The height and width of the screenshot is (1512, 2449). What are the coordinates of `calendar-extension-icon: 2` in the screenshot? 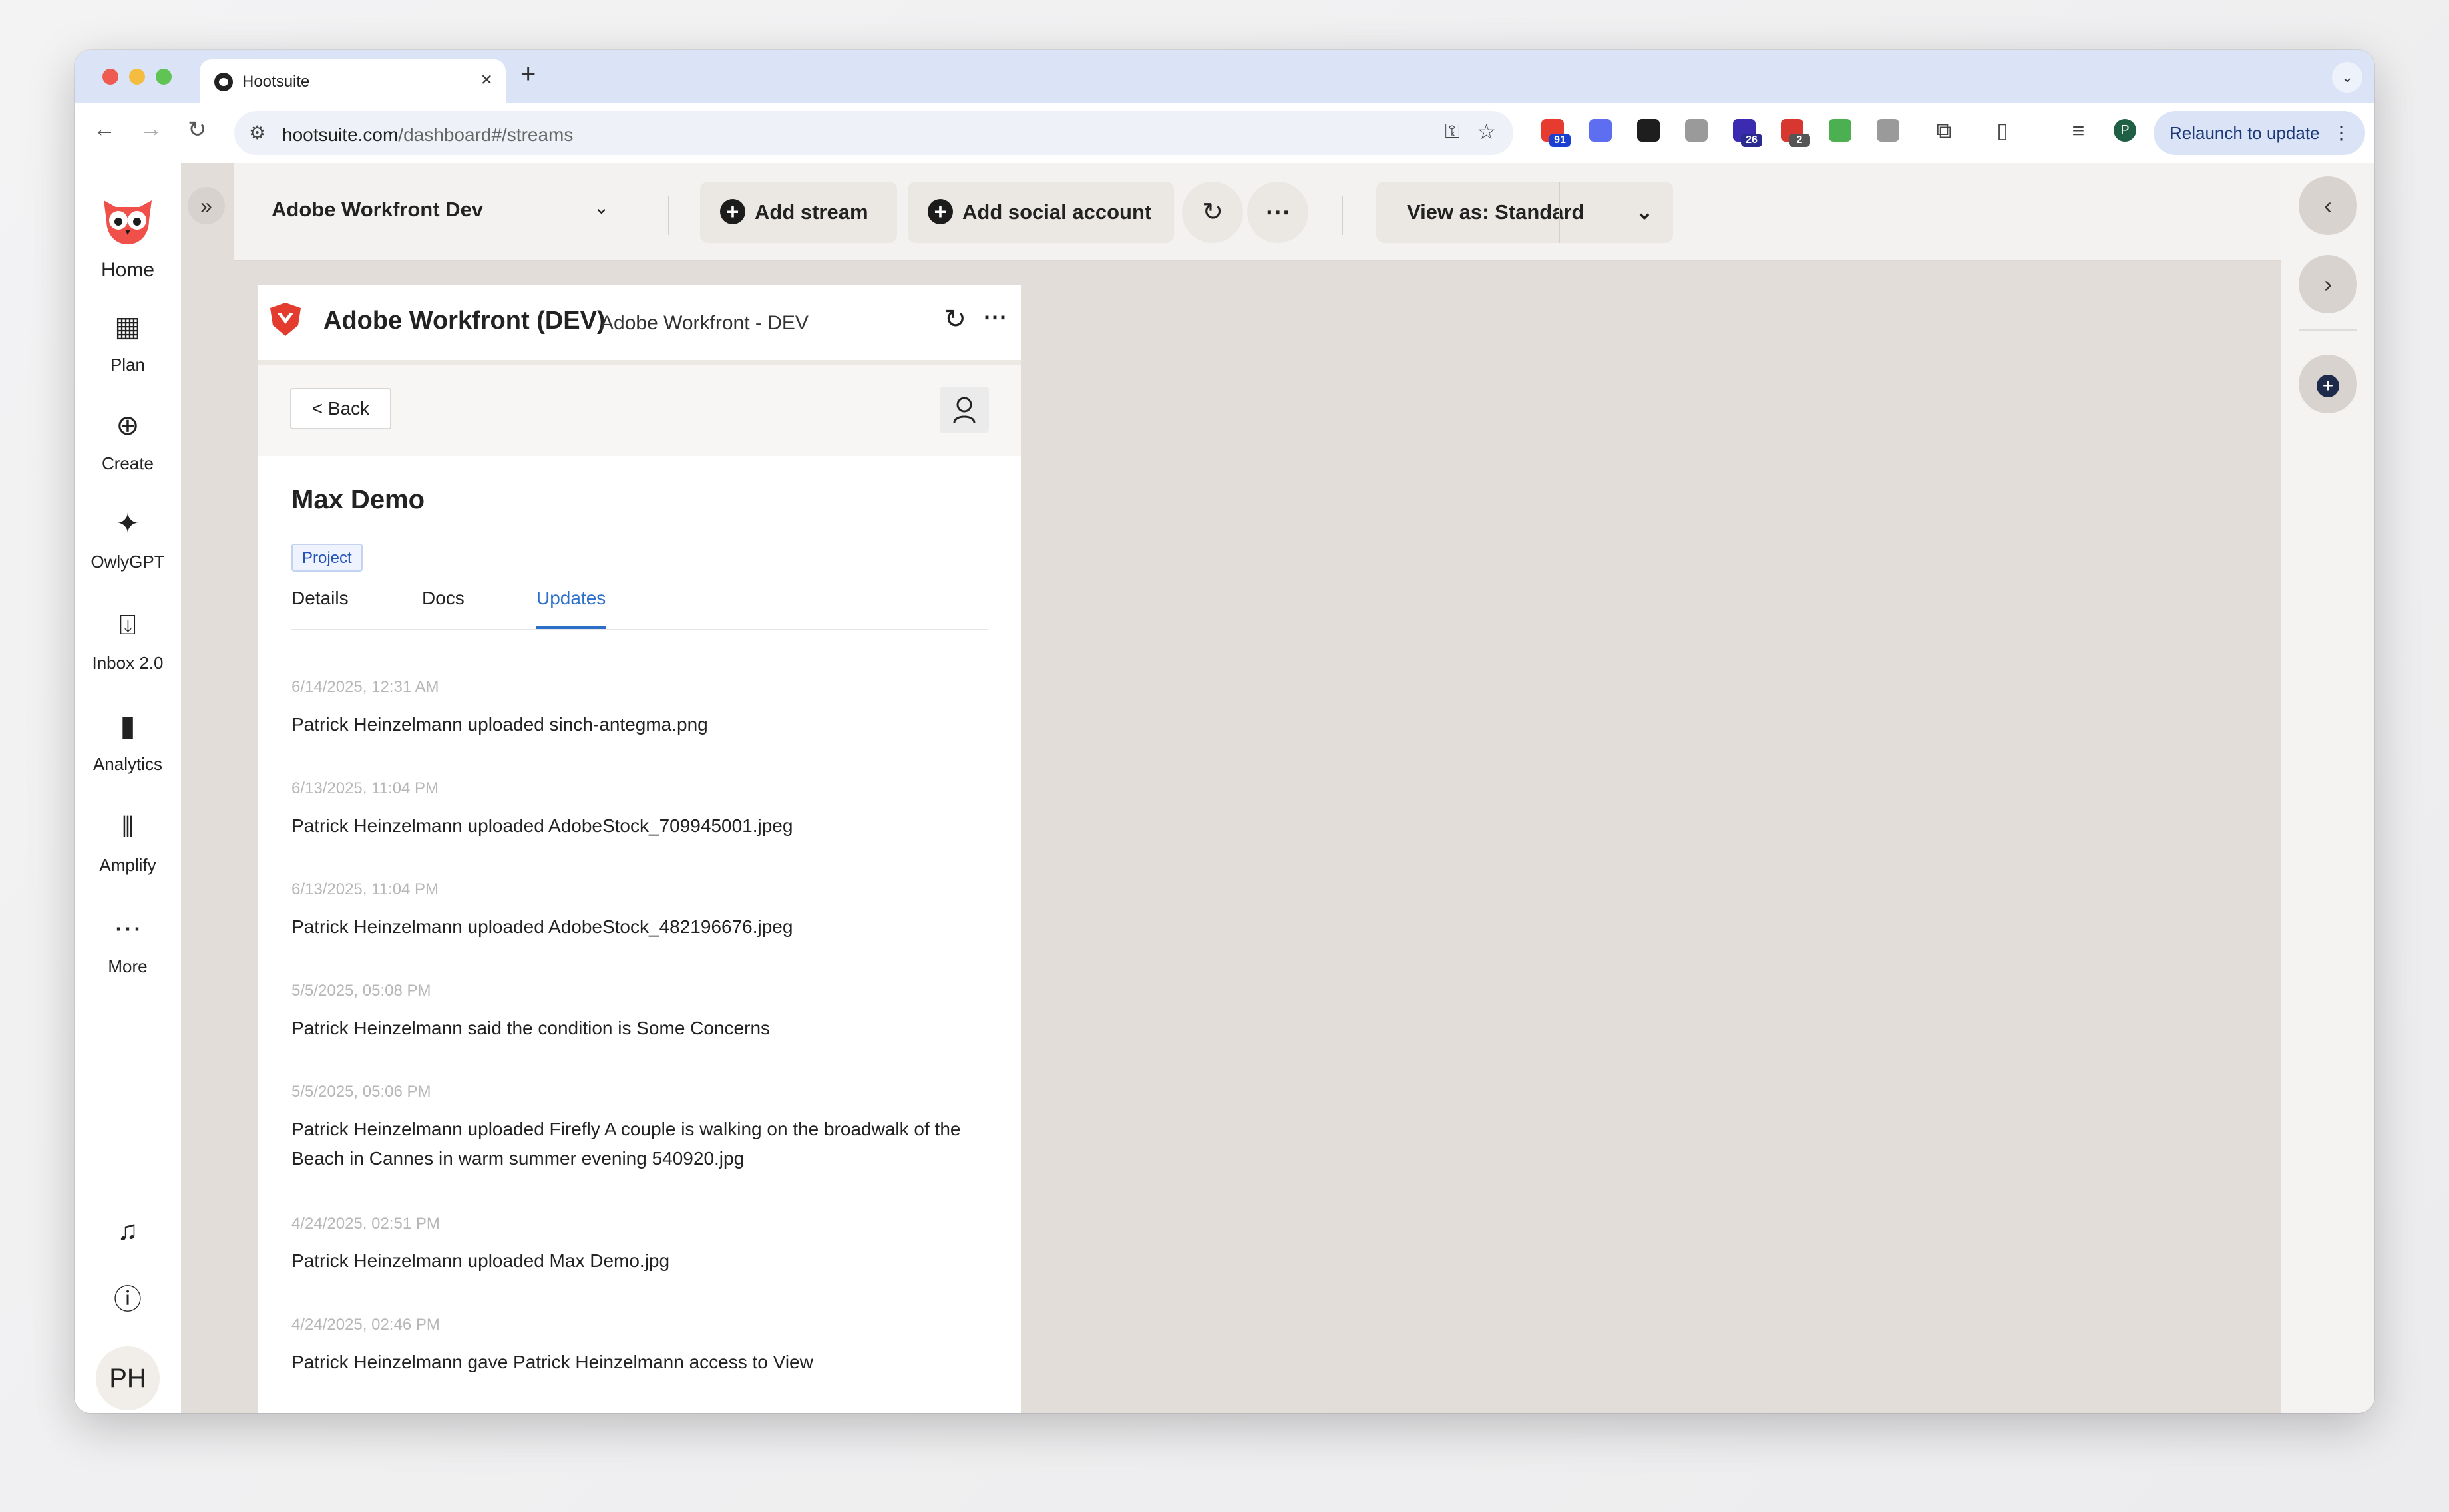 It's located at (1796, 133).